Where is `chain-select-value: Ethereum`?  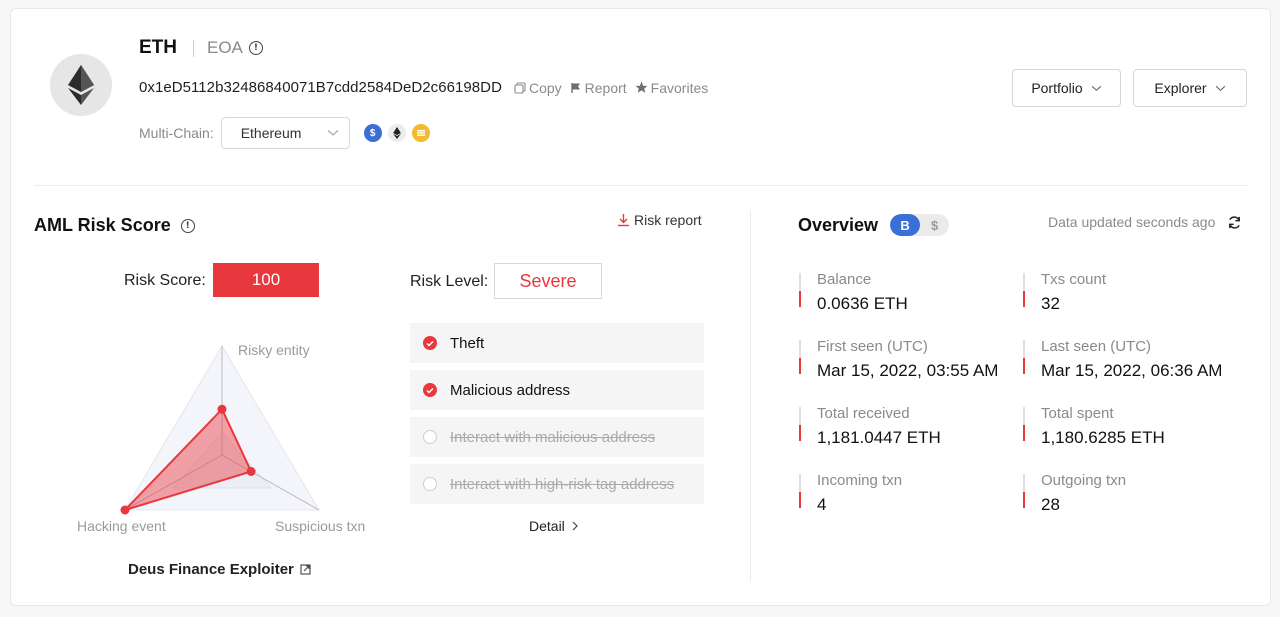 chain-select-value: Ethereum is located at coordinates (271, 133).